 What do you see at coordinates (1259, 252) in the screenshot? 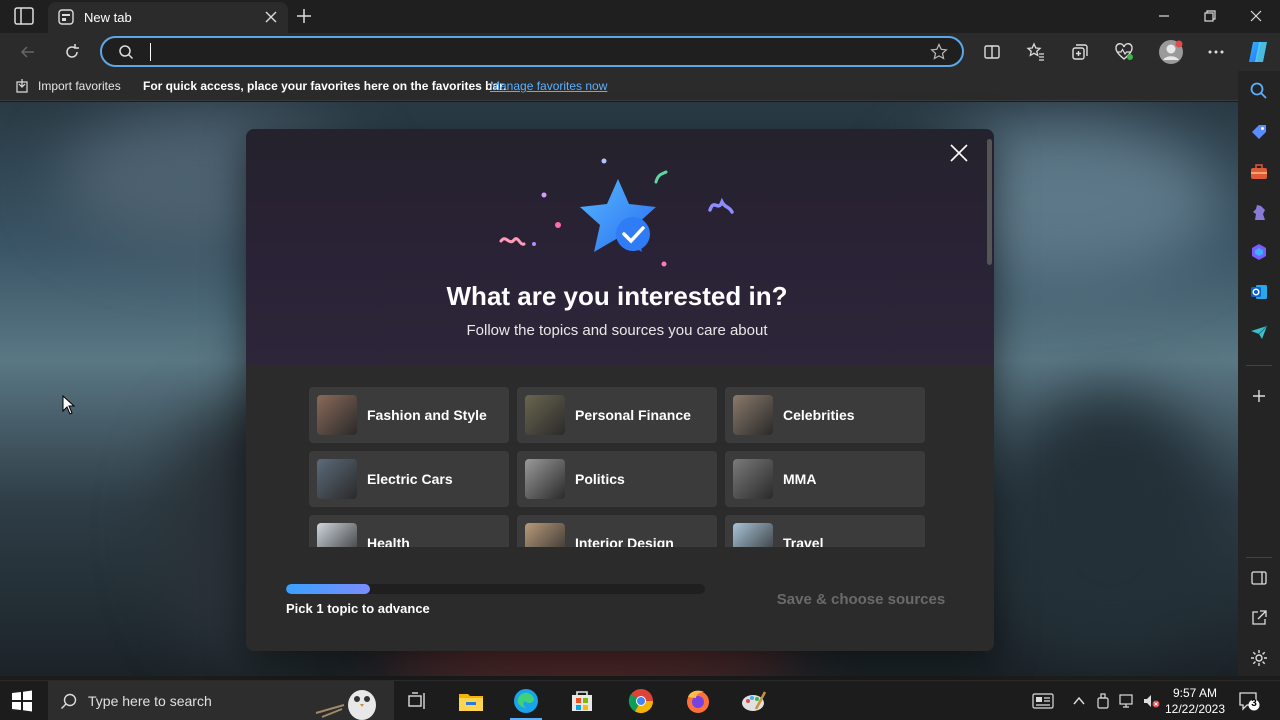
I see `microsoft-365-icon` at bounding box center [1259, 252].